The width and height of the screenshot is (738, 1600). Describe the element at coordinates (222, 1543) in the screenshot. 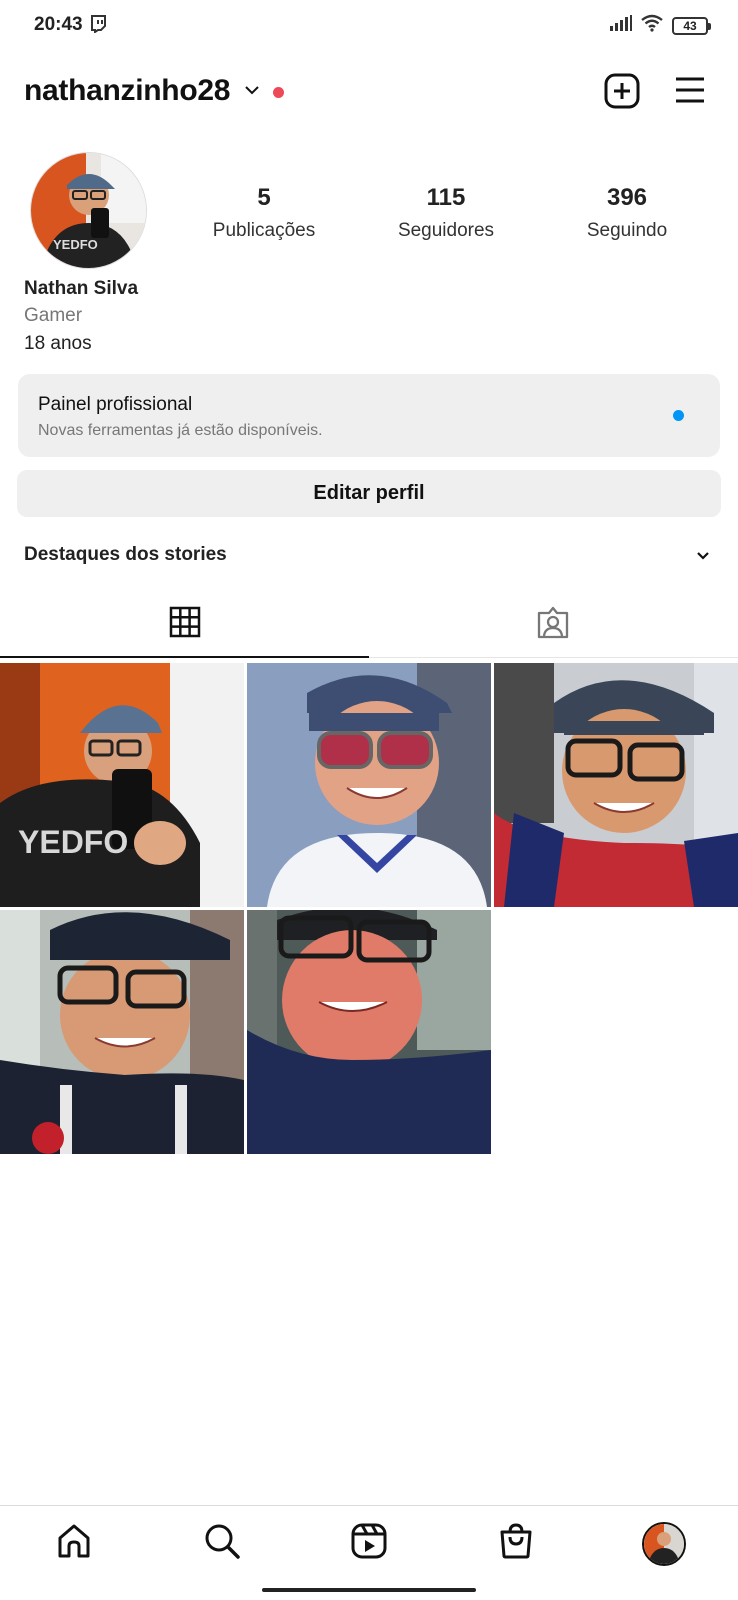

I see `search-icon` at that location.